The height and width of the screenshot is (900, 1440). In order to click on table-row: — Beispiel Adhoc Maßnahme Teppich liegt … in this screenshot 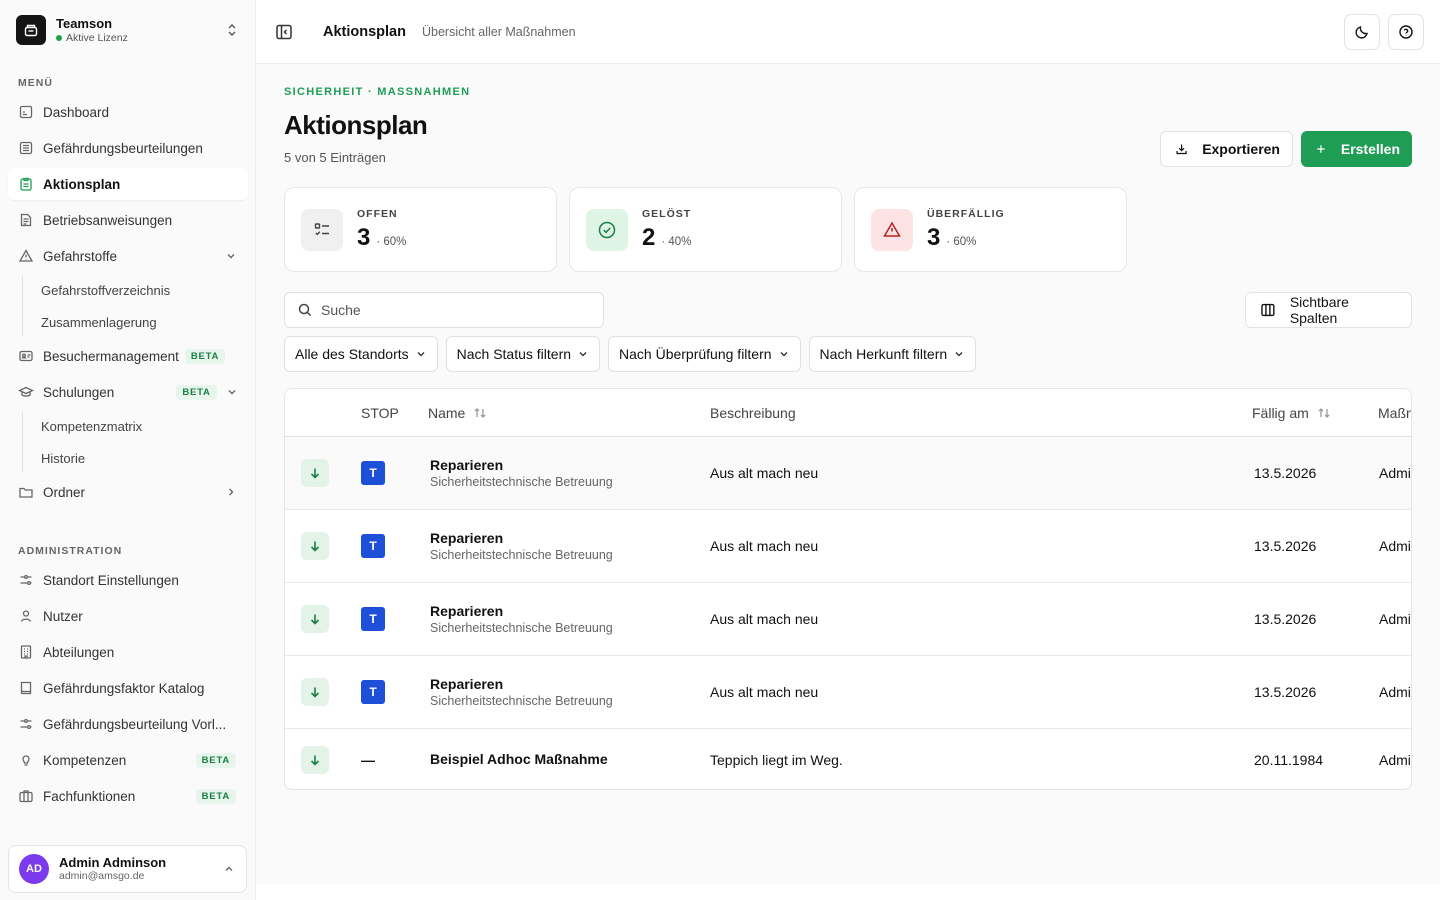, I will do `click(848, 759)`.